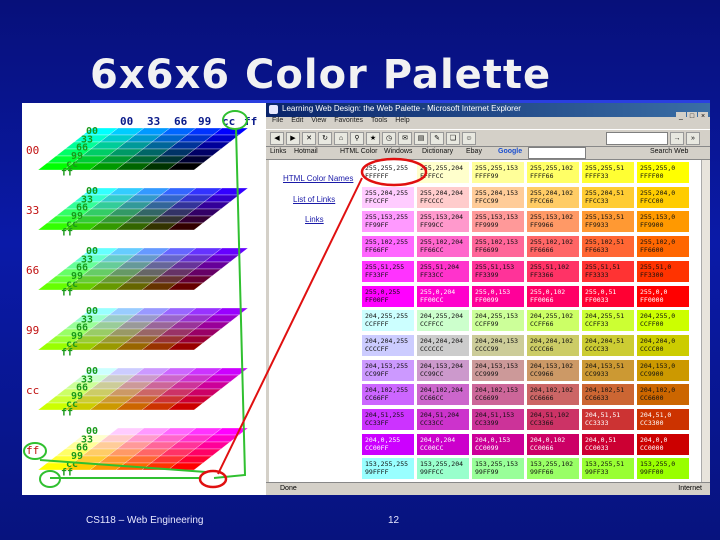 The height and width of the screenshot is (540, 720). I want to click on palette-cell: 204,102,0 CC6600, so click(663, 395).